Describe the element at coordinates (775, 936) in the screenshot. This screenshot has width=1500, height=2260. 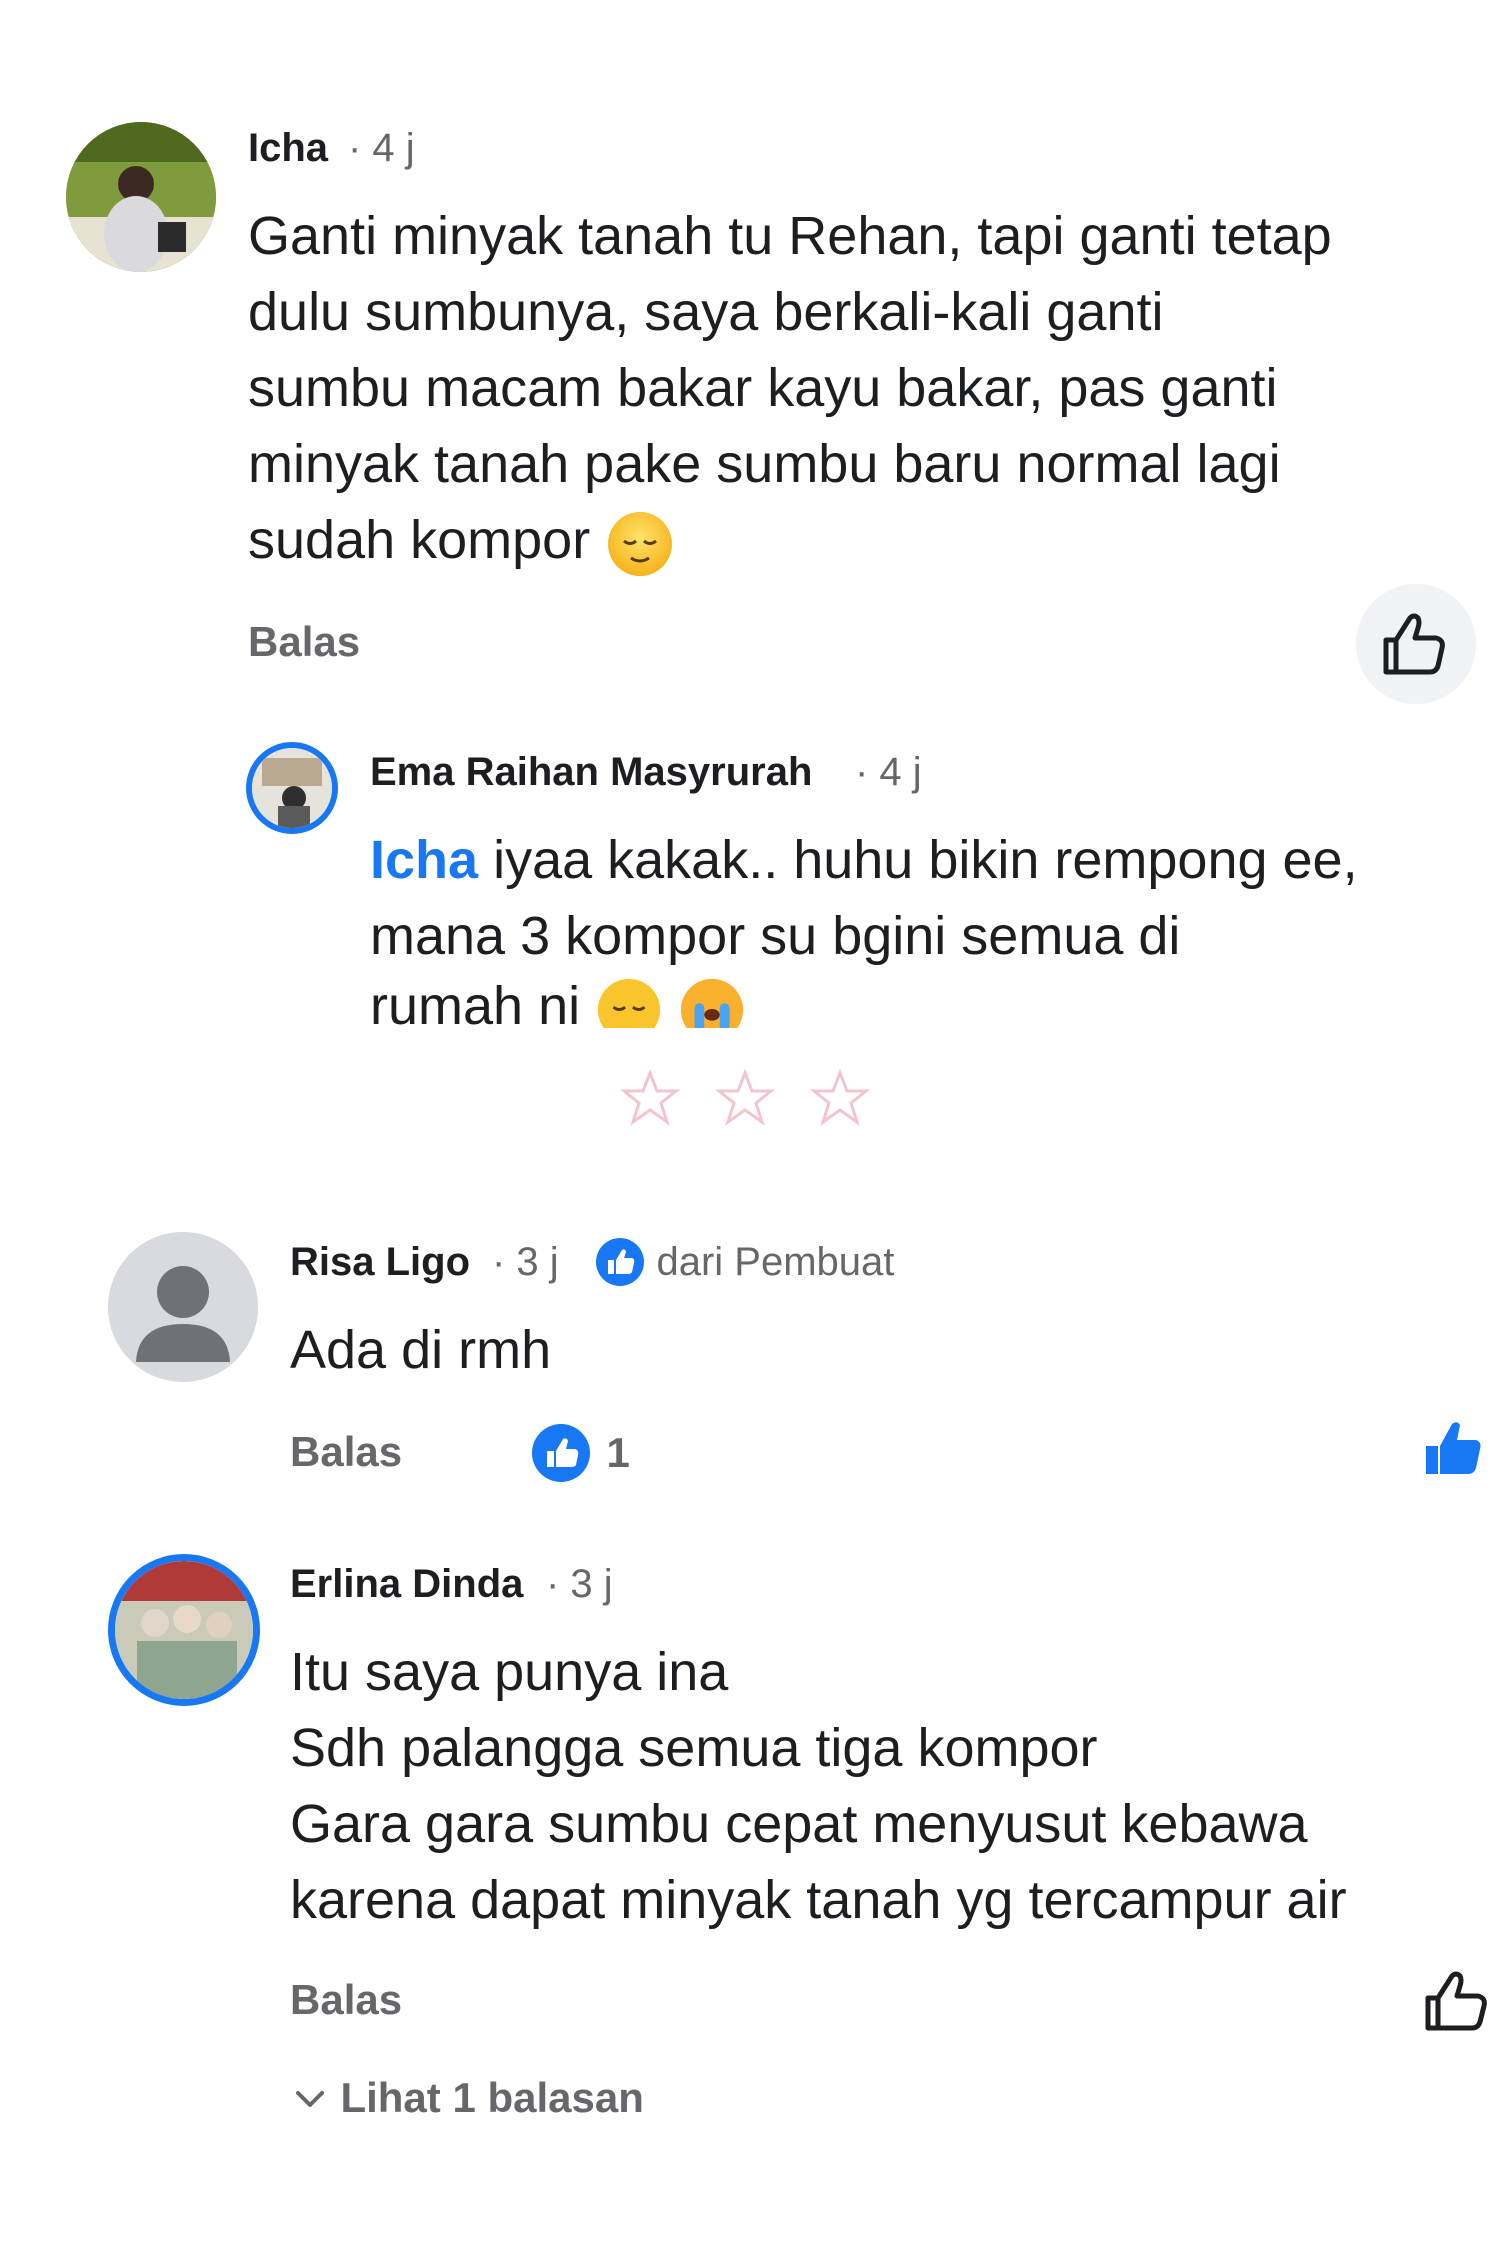
I see `comment-text-line: mana 3 kompor su bgini semua di` at that location.